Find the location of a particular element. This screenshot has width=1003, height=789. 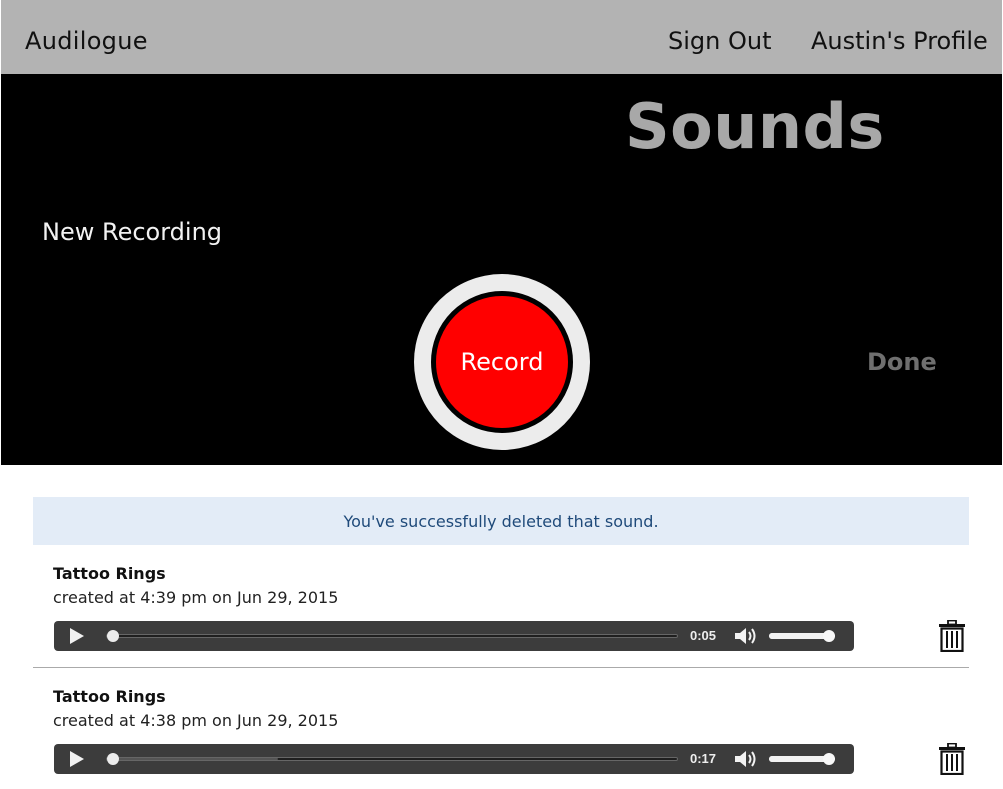

time-display: 0:05 is located at coordinates (703, 635).